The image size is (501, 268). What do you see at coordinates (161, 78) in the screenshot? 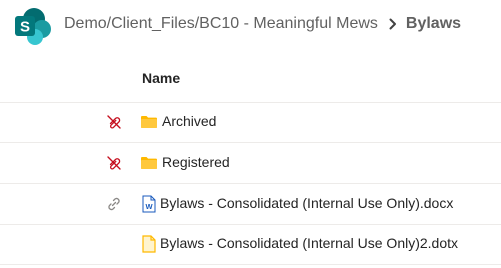
I see `column-header-name: Name` at bounding box center [161, 78].